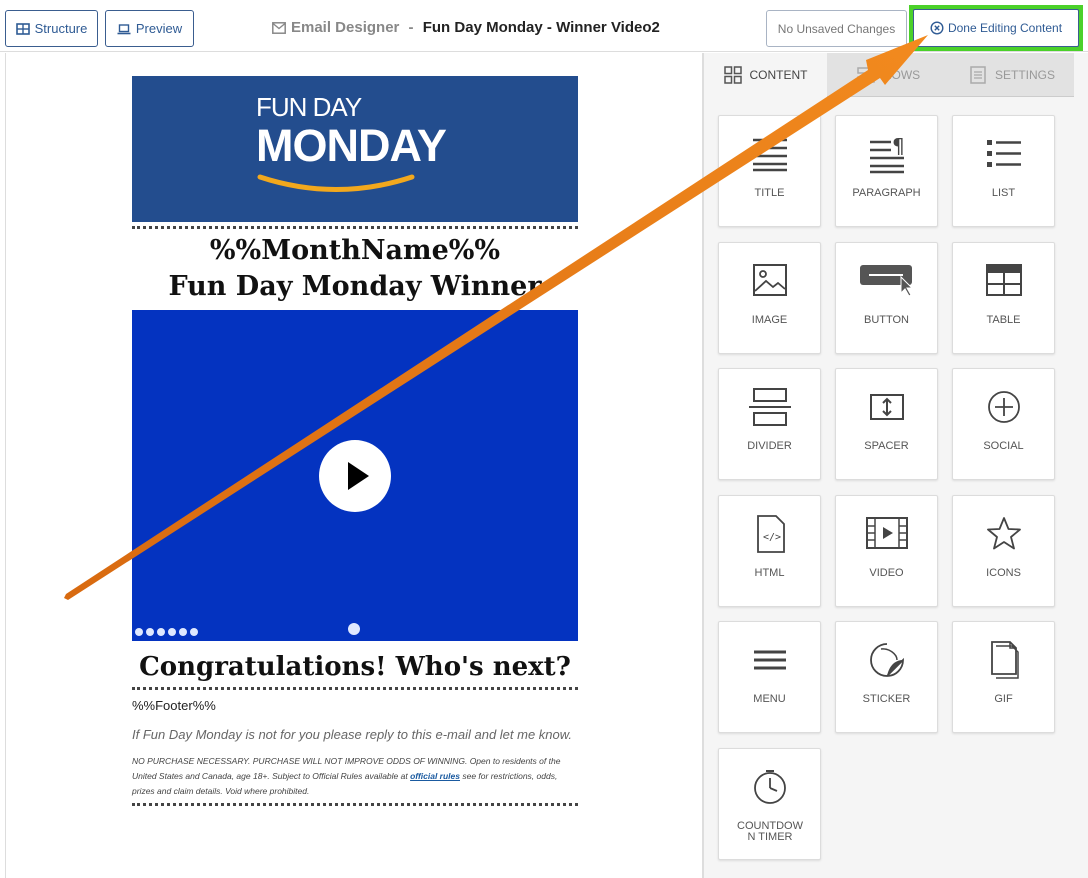  Describe the element at coordinates (886, 551) in the screenshot. I see `tile-video: VIDEO` at that location.